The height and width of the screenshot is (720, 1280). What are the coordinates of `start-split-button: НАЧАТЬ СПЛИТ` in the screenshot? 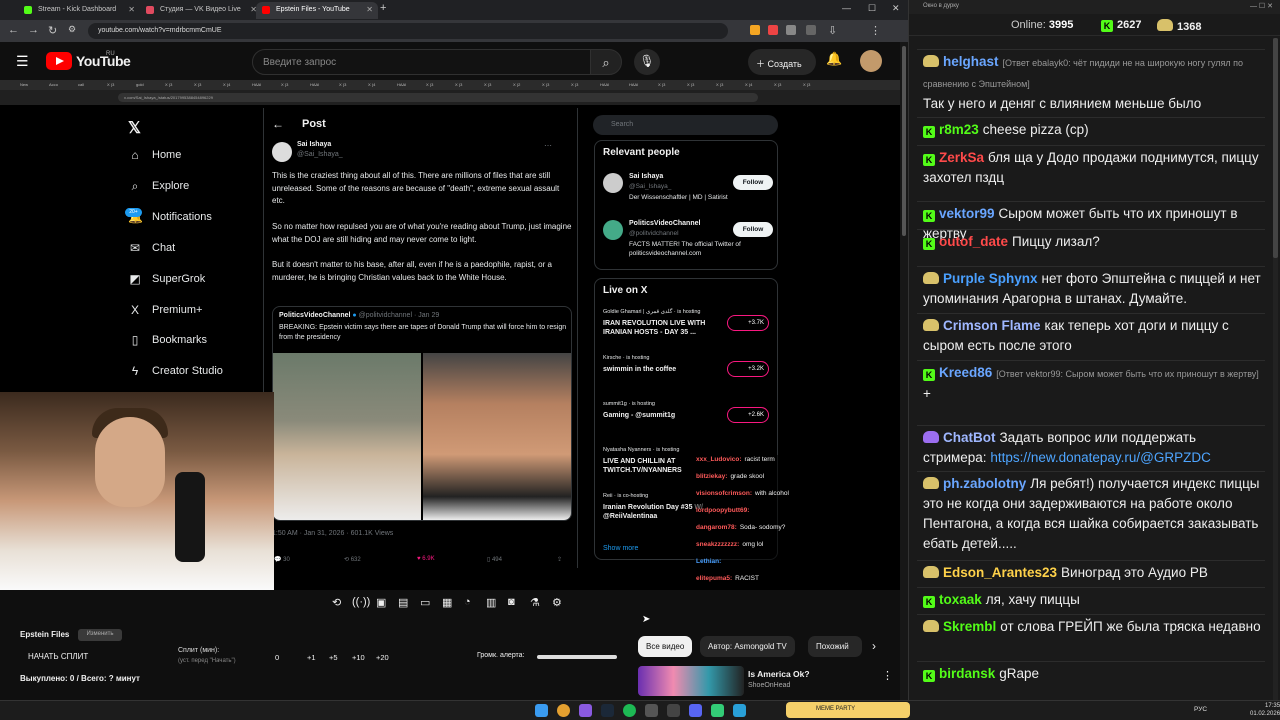 It's located at (58, 656).